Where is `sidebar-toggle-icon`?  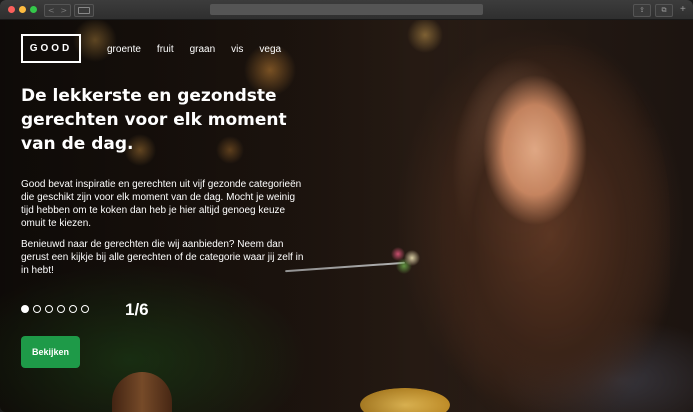 sidebar-toggle-icon is located at coordinates (84, 10).